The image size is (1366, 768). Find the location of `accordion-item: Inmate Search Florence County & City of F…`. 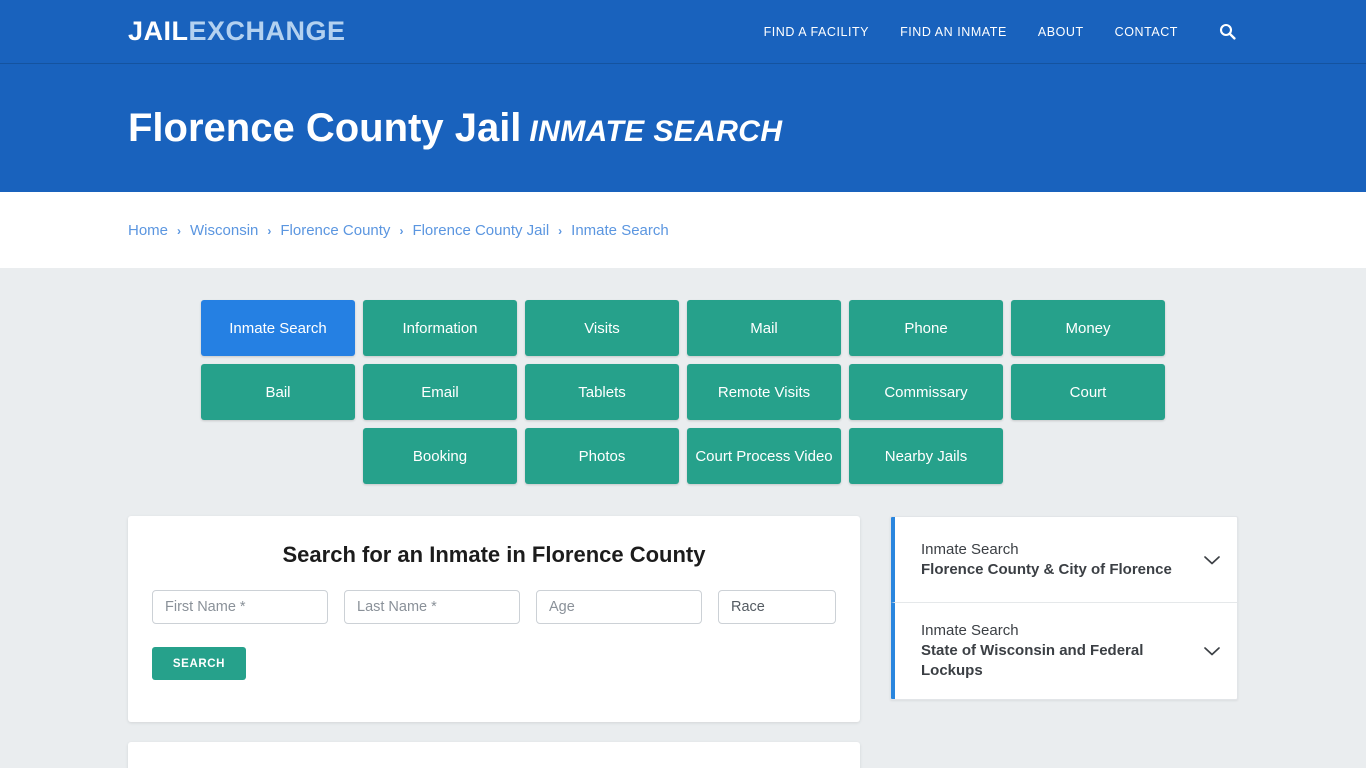

accordion-item: Inmate Search Florence County & City of F… is located at coordinates (1064, 560).